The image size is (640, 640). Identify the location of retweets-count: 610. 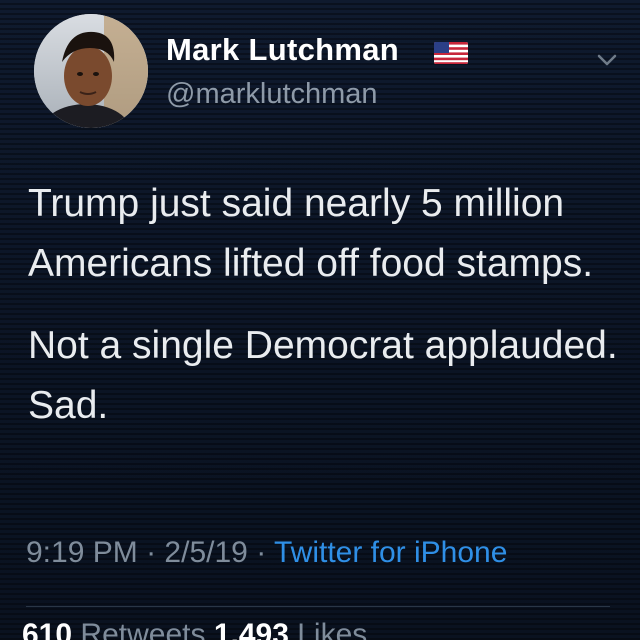
(47, 629).